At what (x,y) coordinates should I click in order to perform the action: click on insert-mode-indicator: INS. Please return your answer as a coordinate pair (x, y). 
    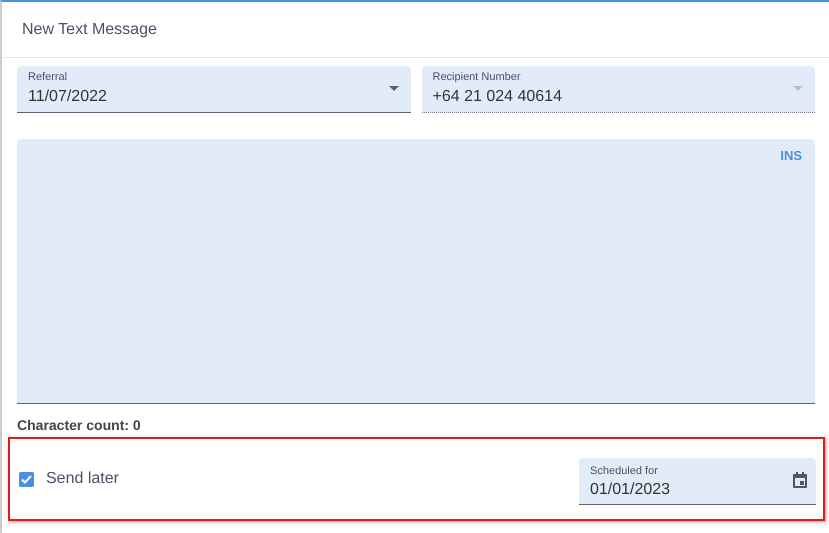
    Looking at the image, I should click on (791, 155).